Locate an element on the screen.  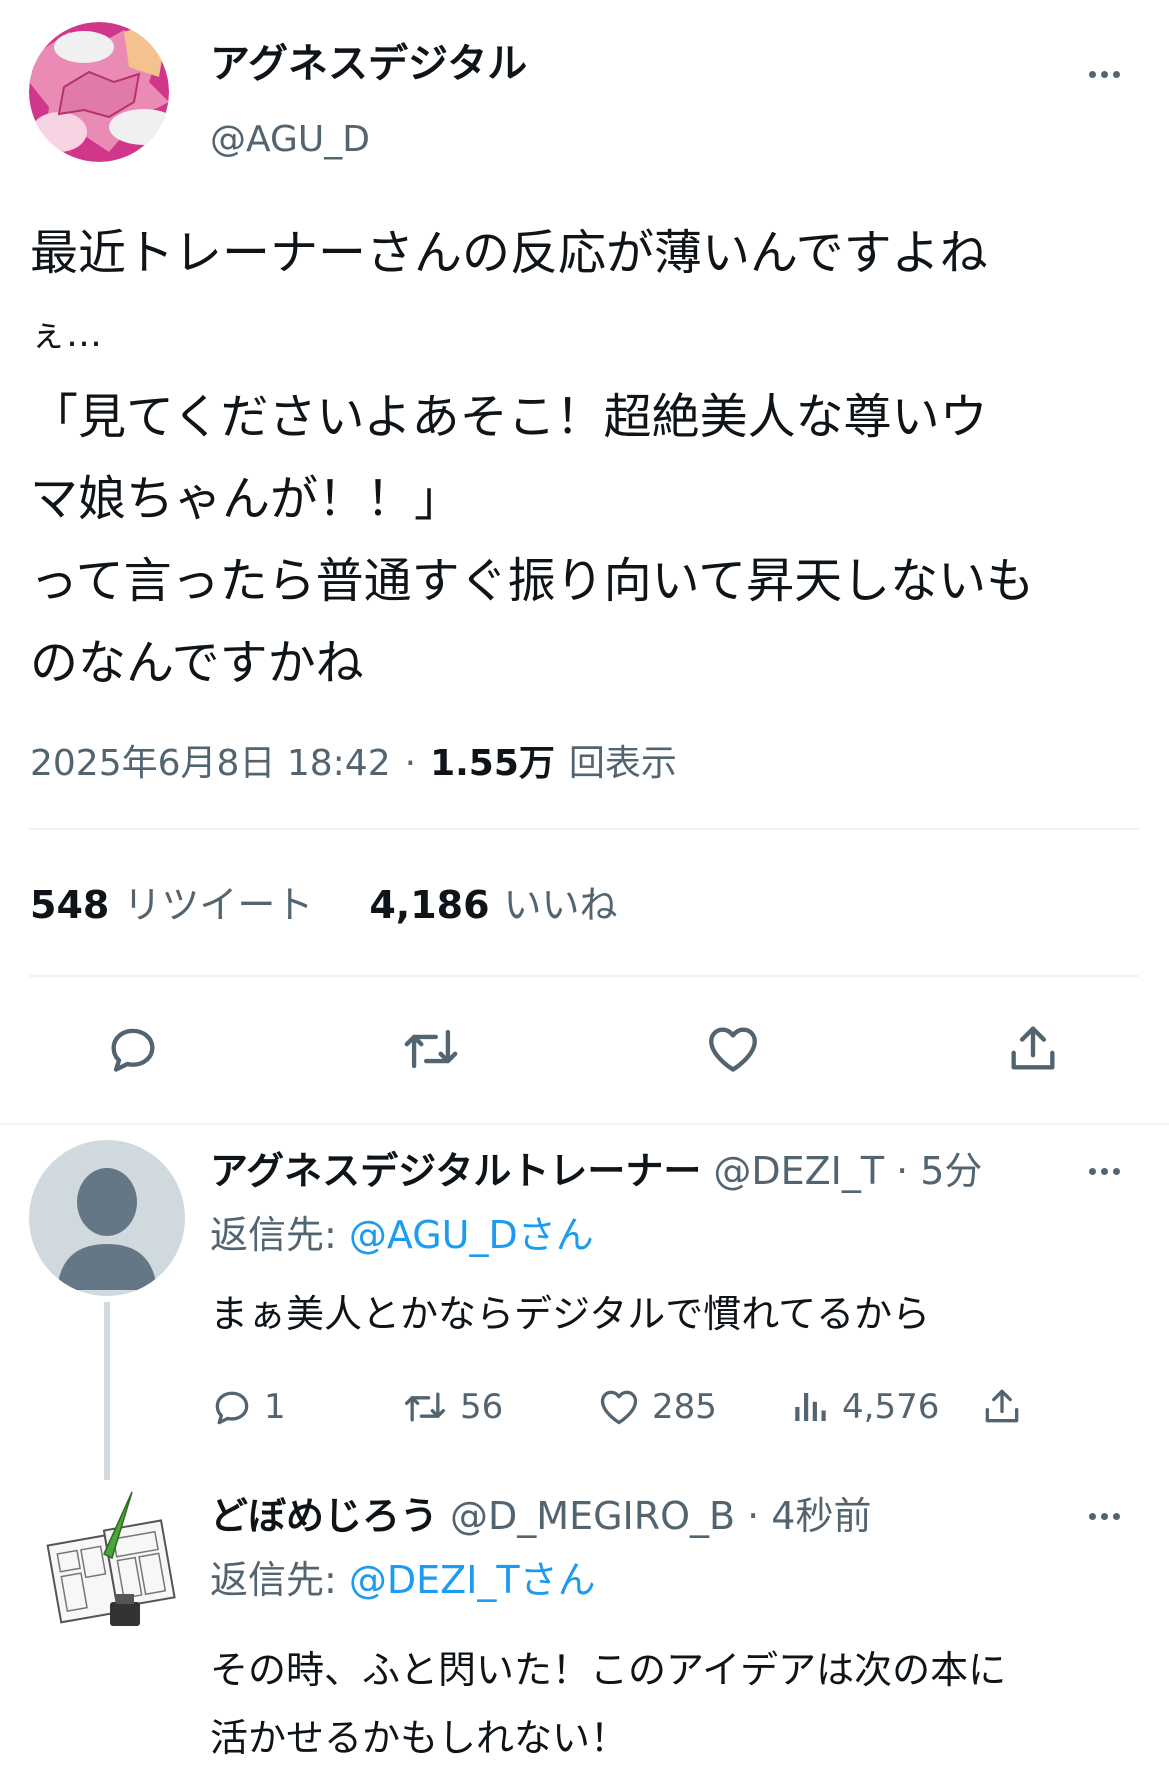
reply-time: · 4秒前 is located at coordinates (809, 1516).